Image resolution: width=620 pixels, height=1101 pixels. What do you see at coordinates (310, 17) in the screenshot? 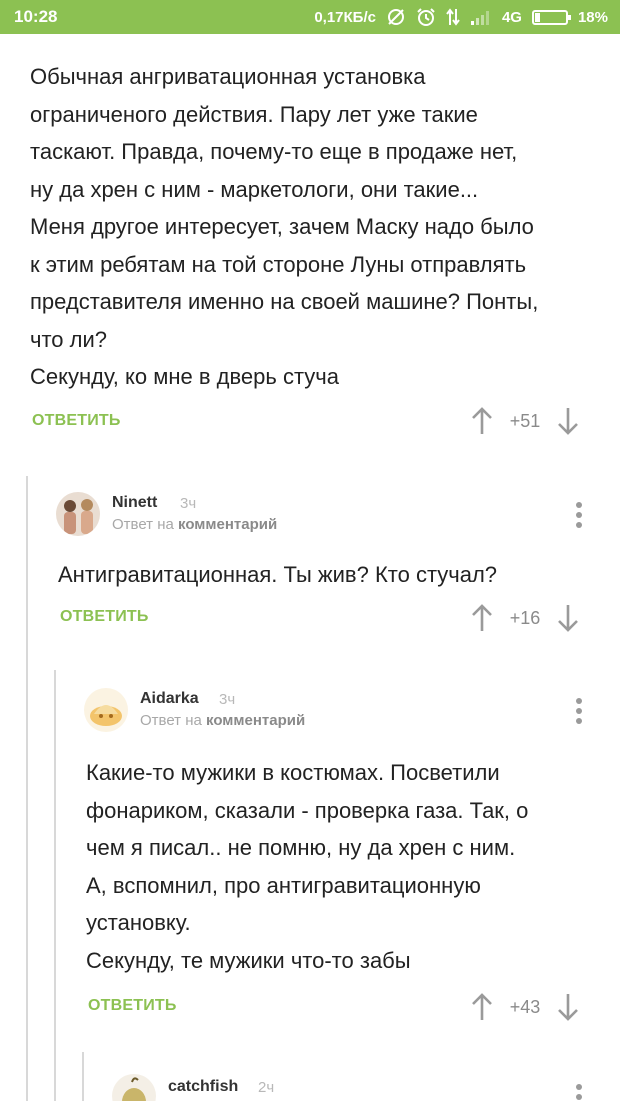
I see `status-bar: 10:28 0,17КБ/с 4G 18%` at bounding box center [310, 17].